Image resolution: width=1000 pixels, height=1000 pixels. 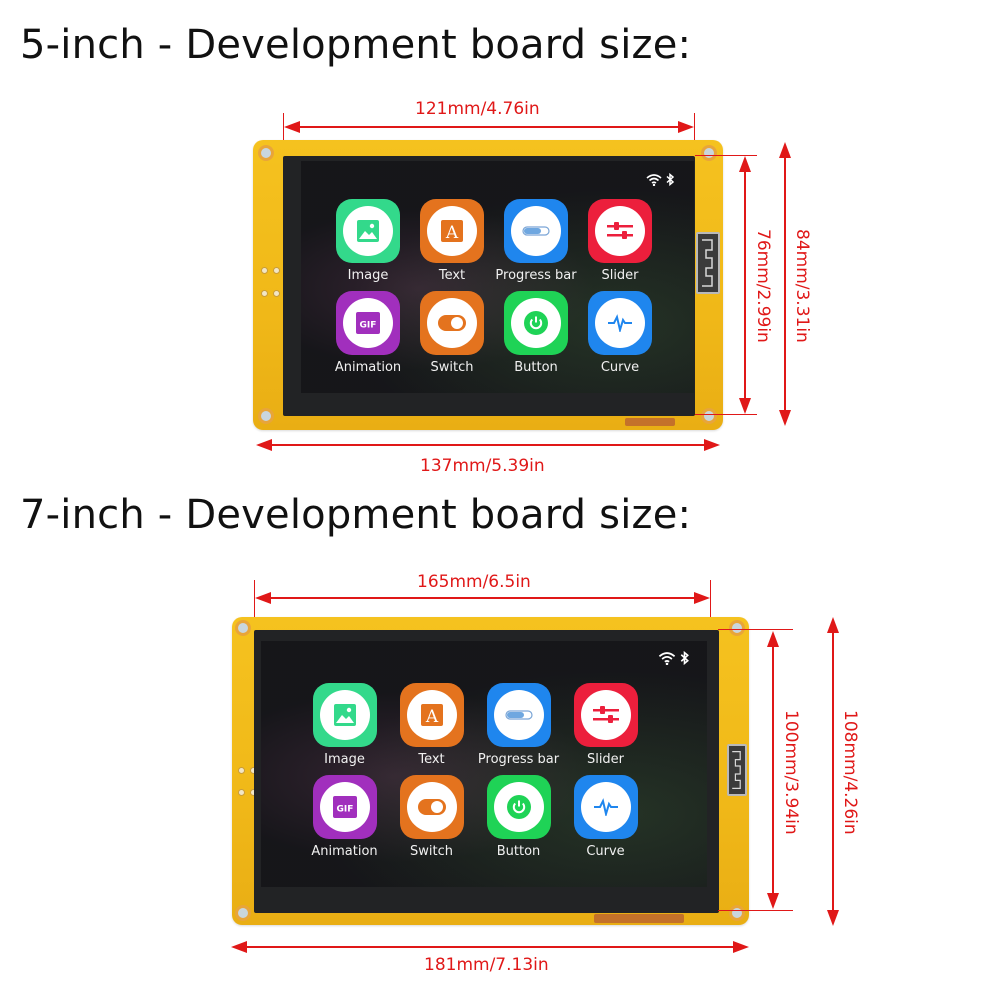 I want to click on dim-screen-width-7inch: 165mm/6.5in, so click(x=474, y=582).